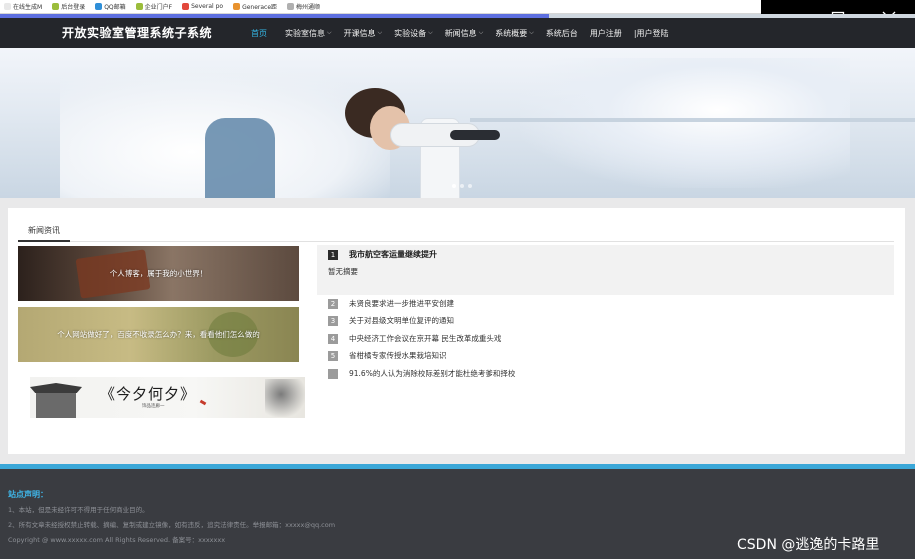  I want to click on news-item: 4 中央经济工作会议在京开幕 民生改革成重头戏, so click(597, 339).